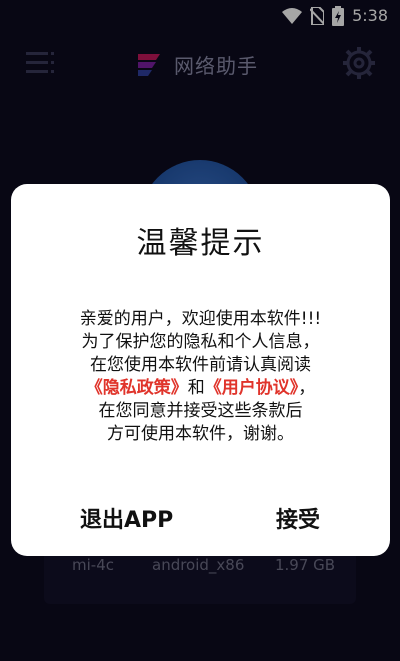 The image size is (400, 661). Describe the element at coordinates (196, 388) in the screenshot. I see `conjunction-text: 和` at that location.